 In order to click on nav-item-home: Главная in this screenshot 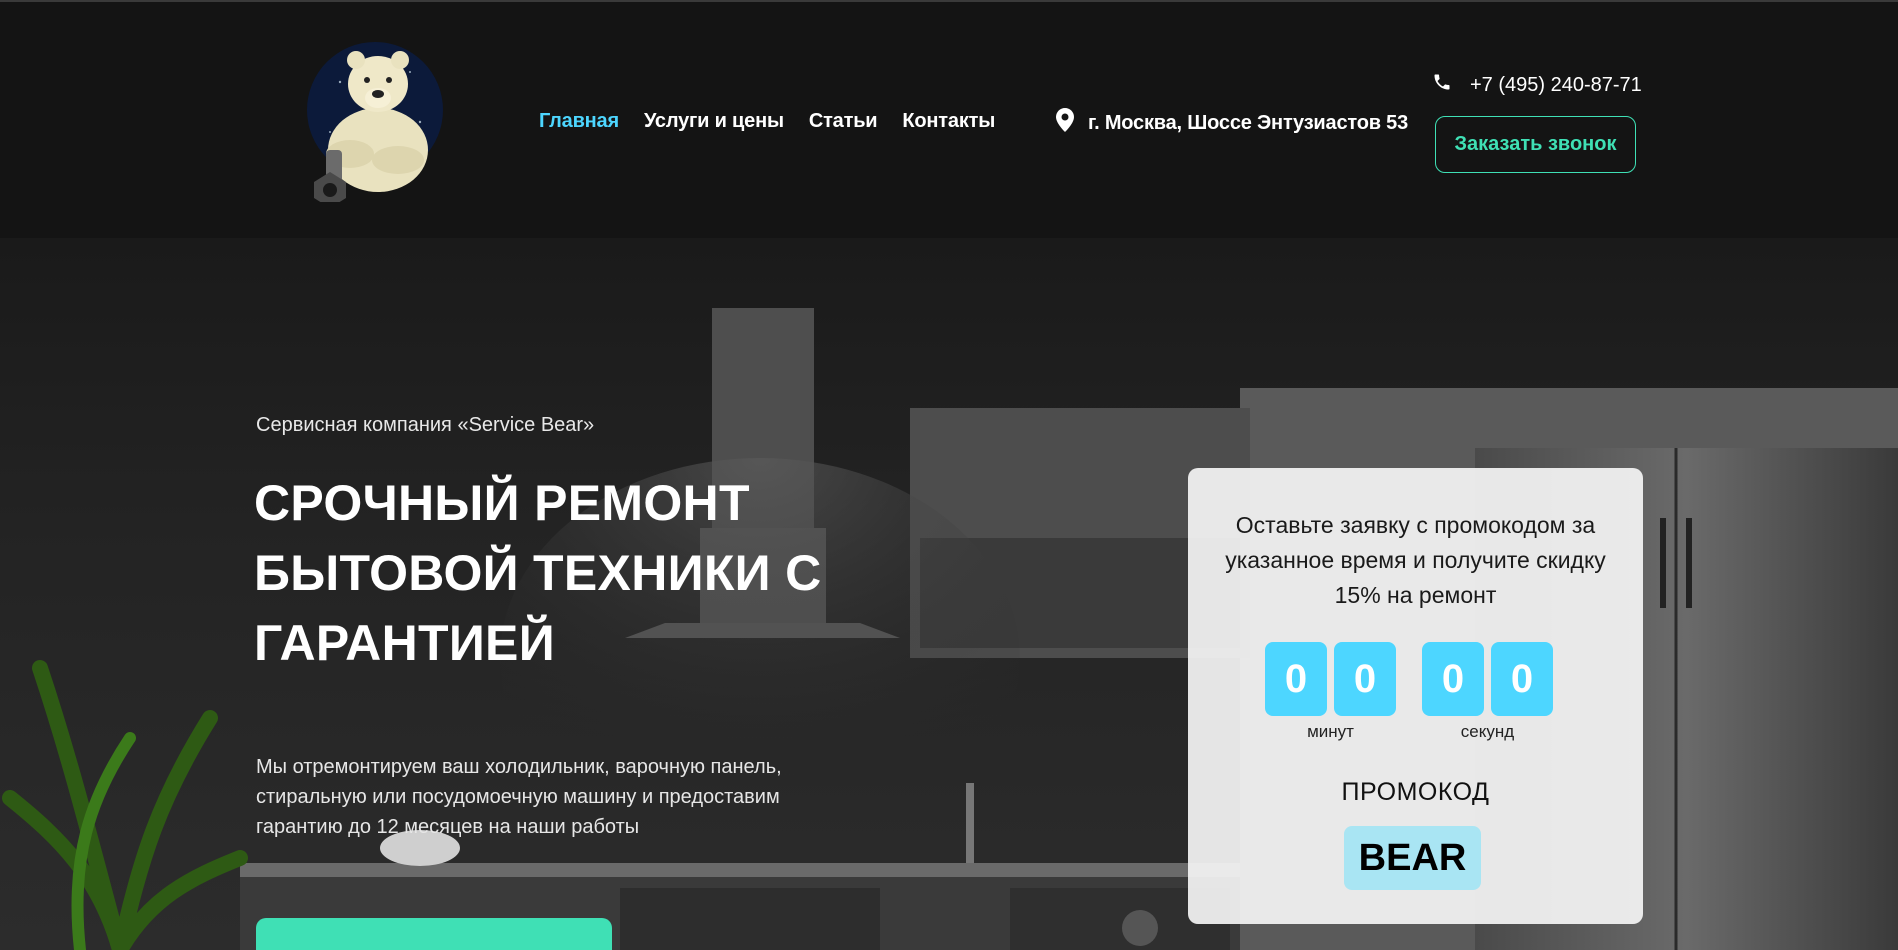, I will do `click(579, 121)`.